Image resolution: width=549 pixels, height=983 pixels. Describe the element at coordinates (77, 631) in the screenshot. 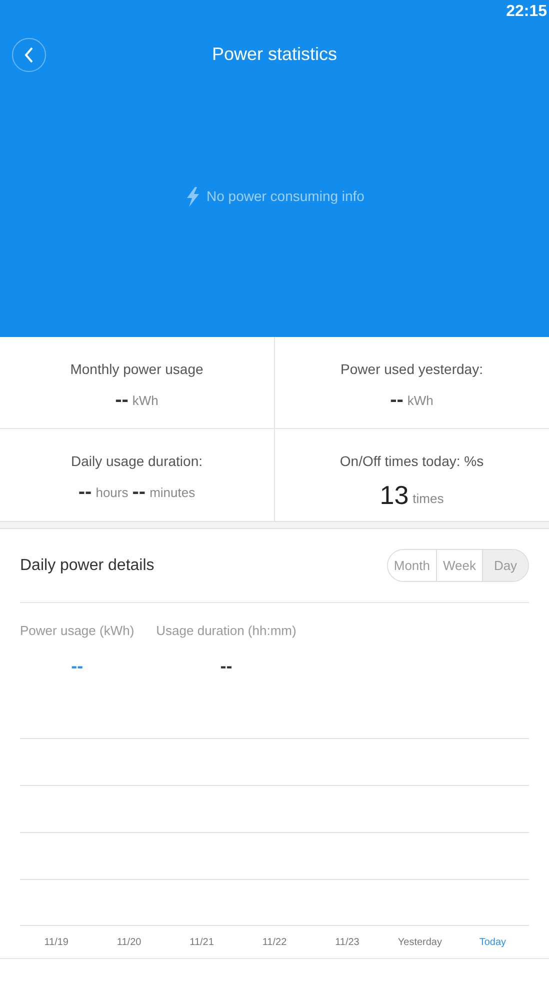

I see `metric-label: Power usage (kWh)` at that location.